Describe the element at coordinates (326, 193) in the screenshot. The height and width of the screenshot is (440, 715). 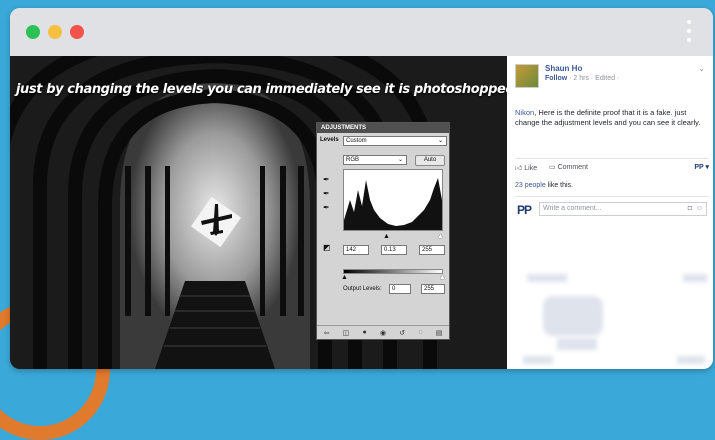
I see `eyedropper-gray-icon: ✒` at that location.